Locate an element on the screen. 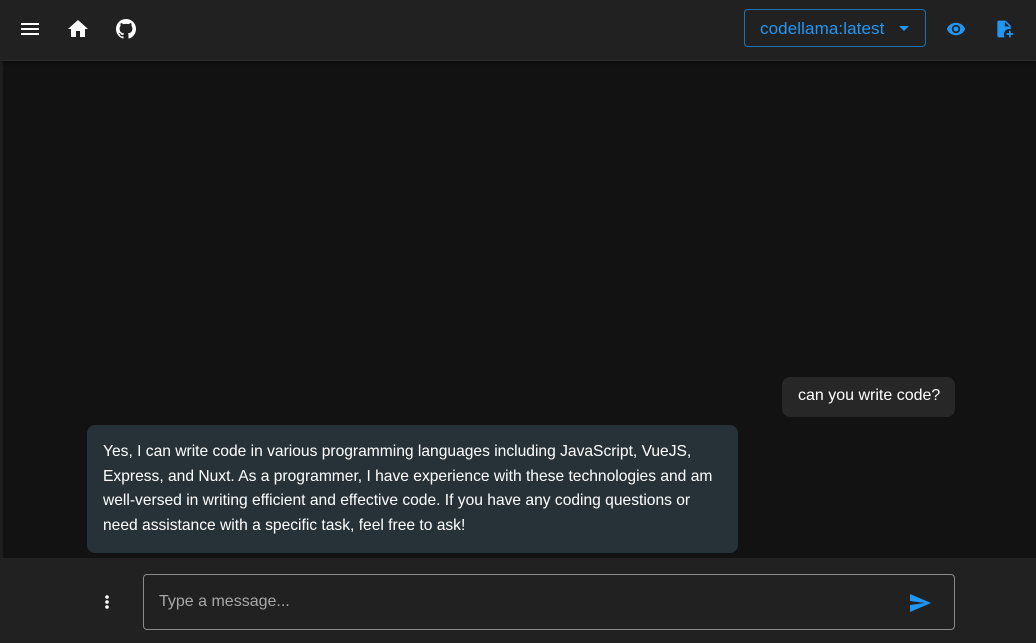  model-select: codellama:latest is located at coordinates (835, 28).